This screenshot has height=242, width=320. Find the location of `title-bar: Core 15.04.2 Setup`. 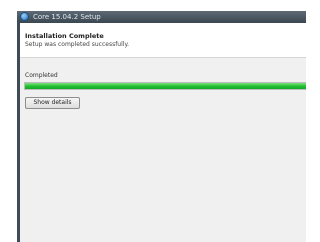

title-bar: Core 15.04.2 Setup is located at coordinates (161, 17).